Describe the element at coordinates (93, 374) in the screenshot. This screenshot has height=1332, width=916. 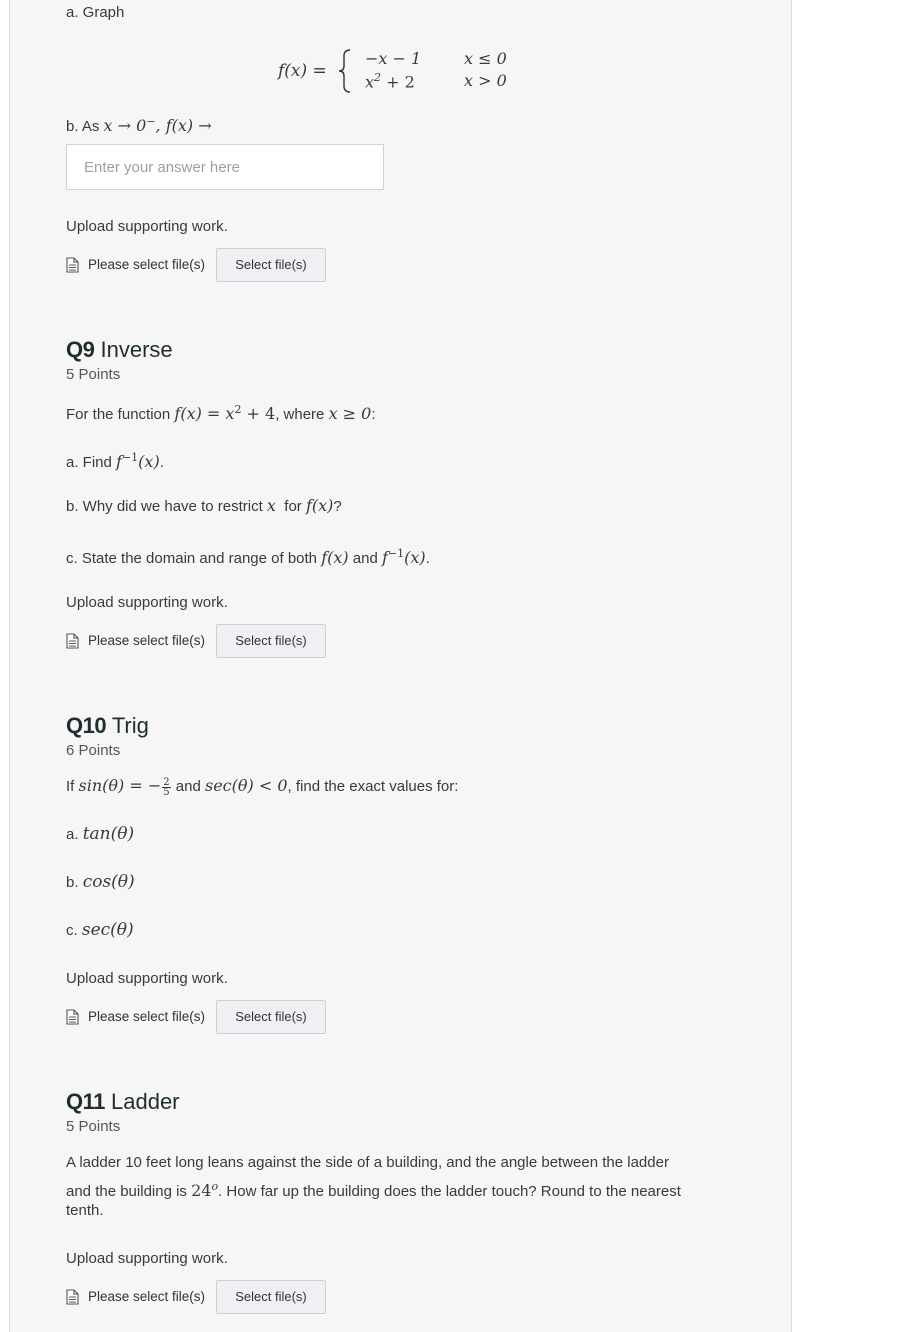
I see `q9-points: 5 Points` at that location.